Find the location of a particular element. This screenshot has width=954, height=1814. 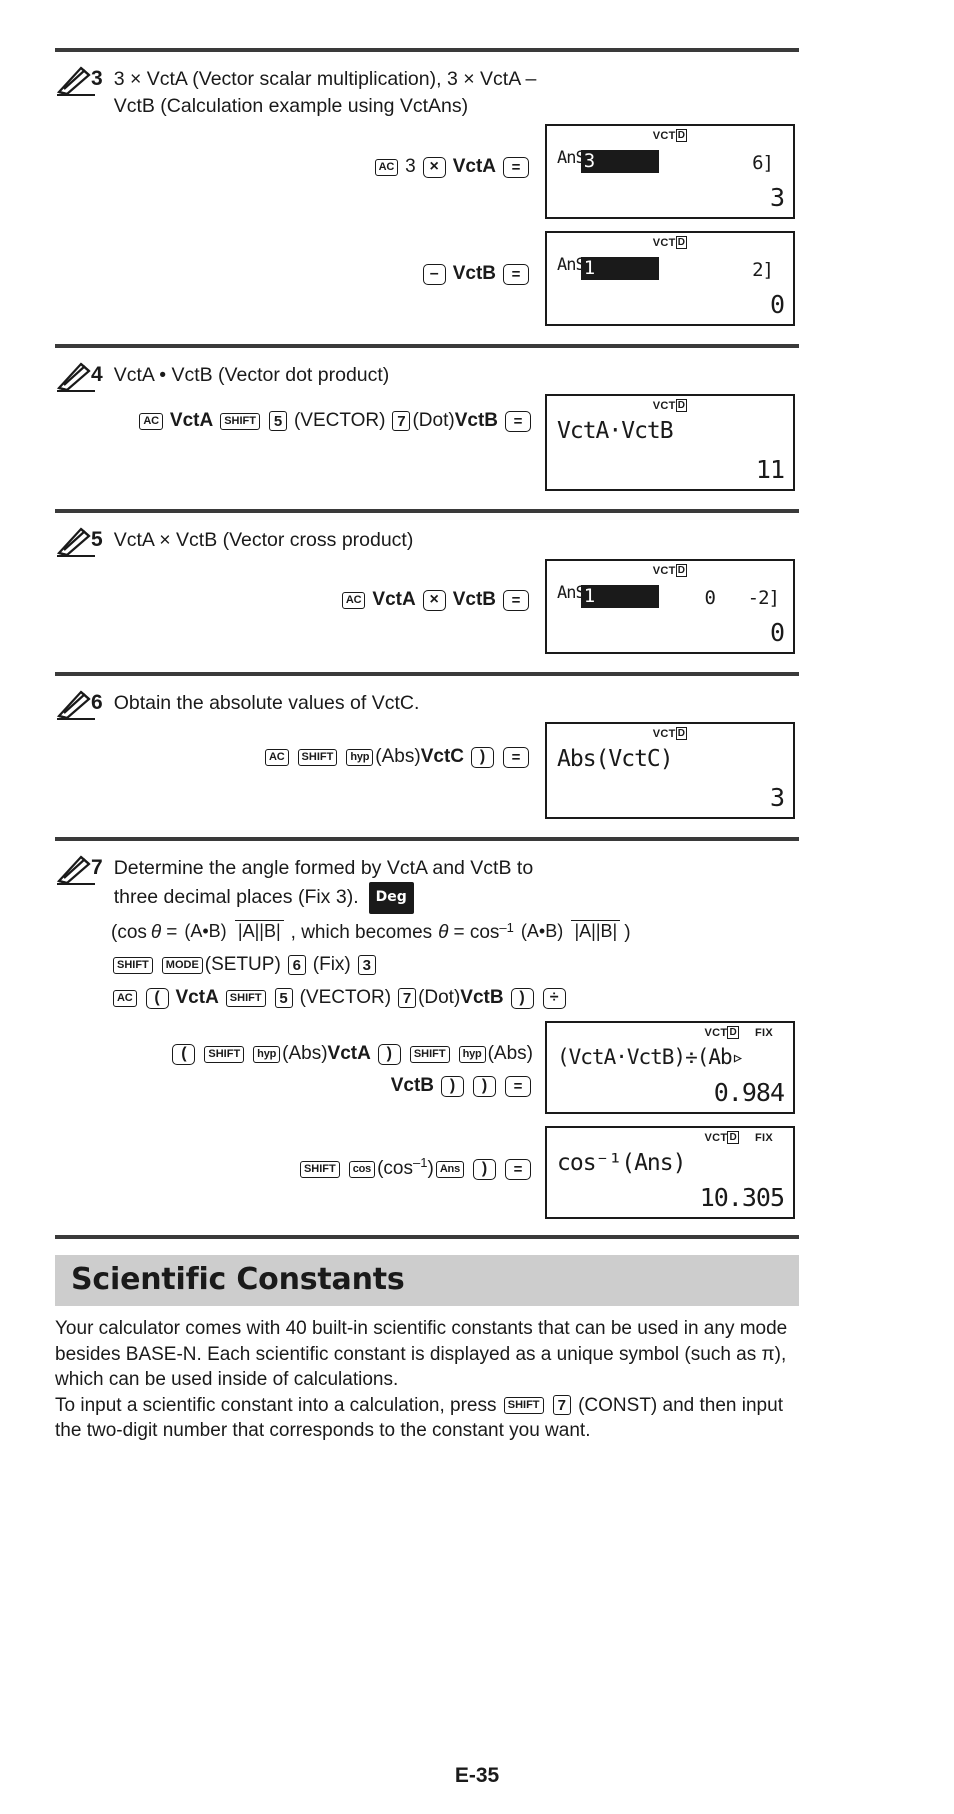

display-result: 11 is located at coordinates (770, 469).